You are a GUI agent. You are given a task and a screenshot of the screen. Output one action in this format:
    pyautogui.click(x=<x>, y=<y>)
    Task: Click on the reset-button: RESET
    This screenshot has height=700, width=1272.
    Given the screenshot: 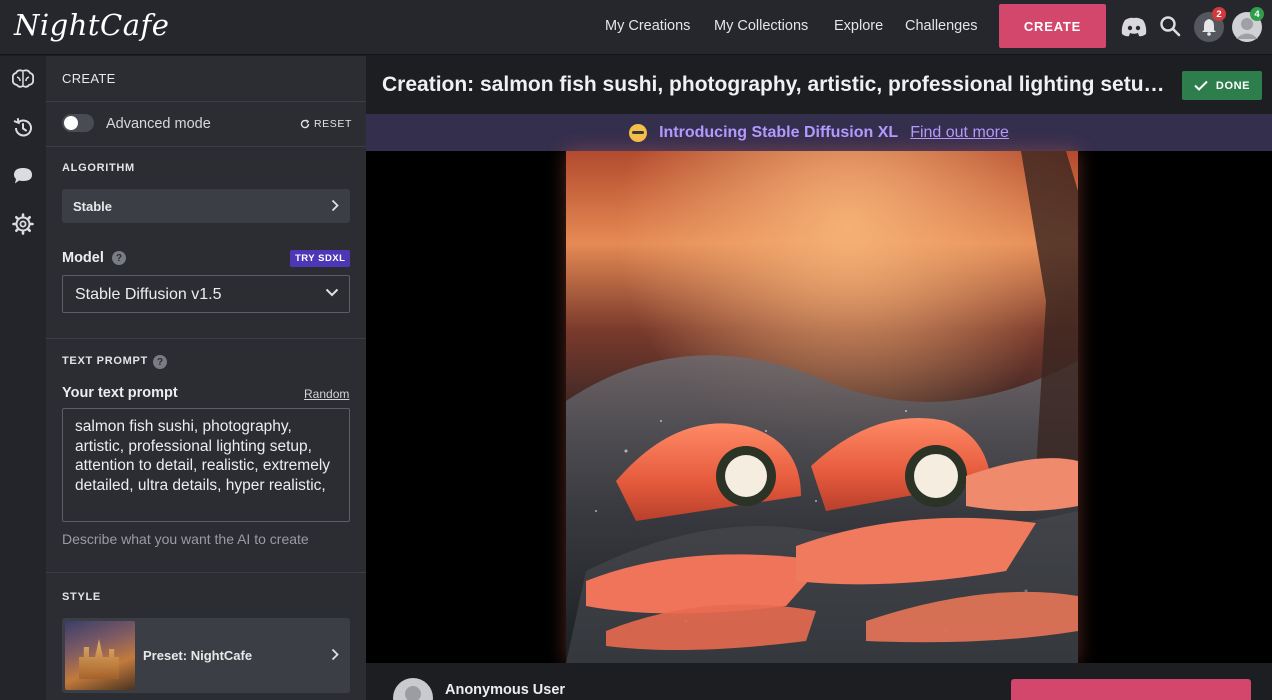 What is the action you would take?
    pyautogui.click(x=326, y=124)
    